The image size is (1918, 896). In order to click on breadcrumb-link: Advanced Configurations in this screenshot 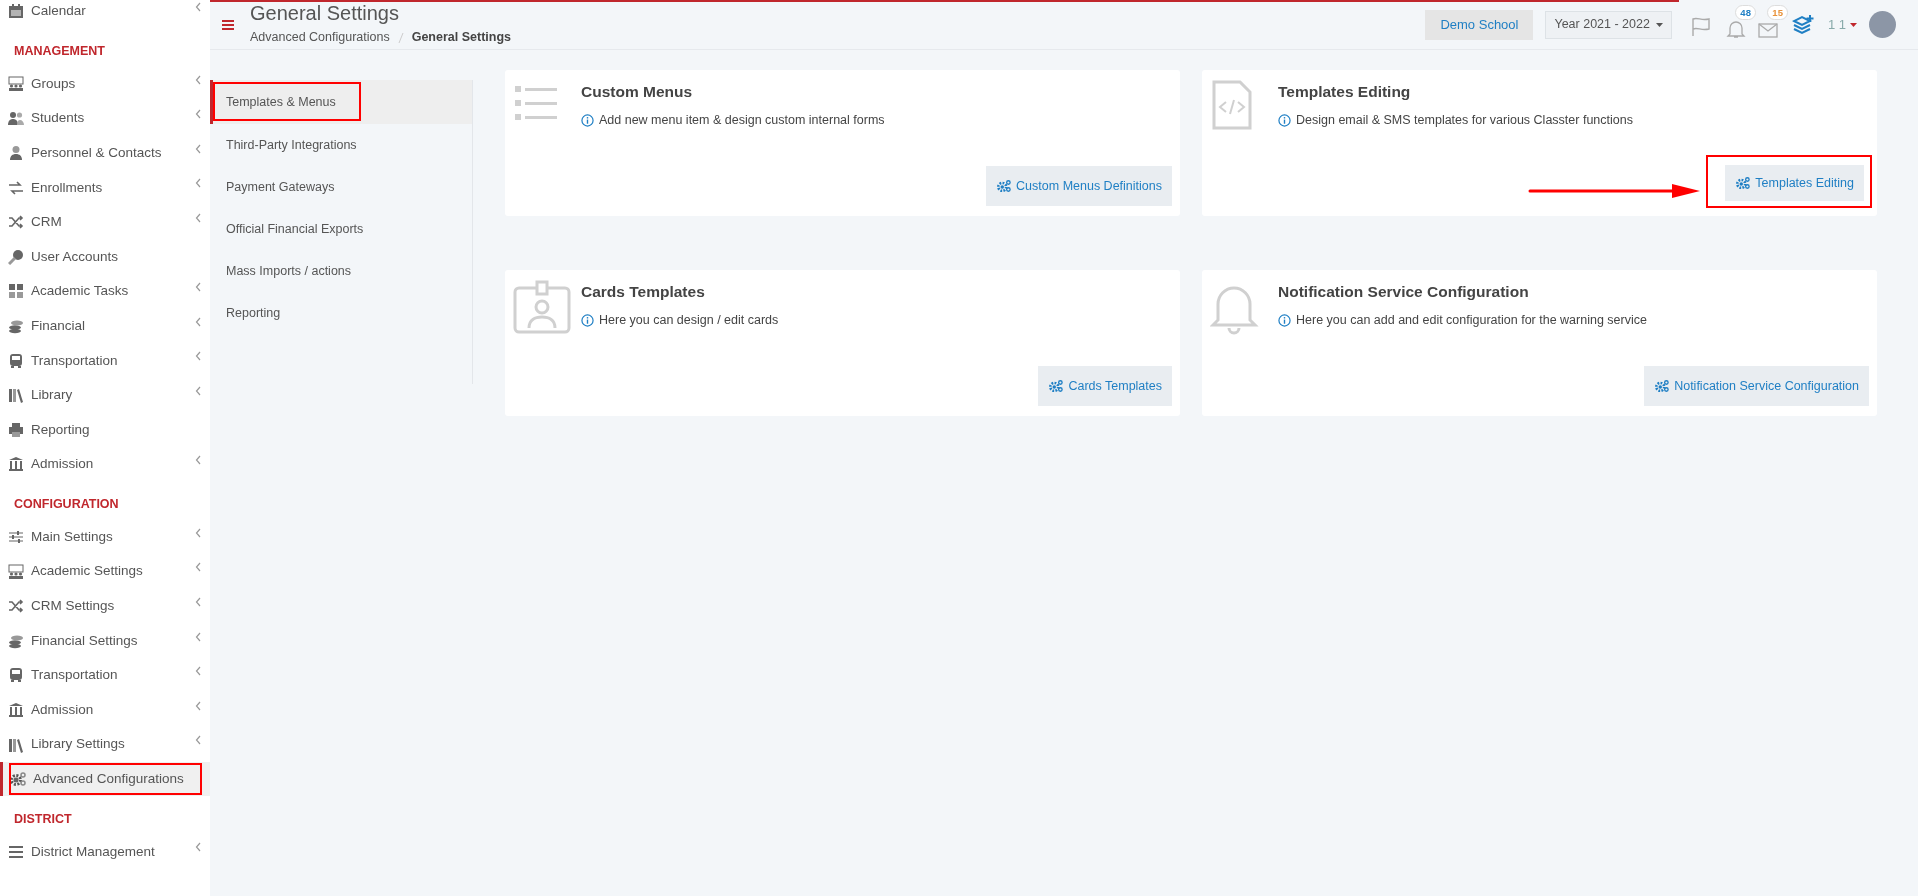, I will do `click(320, 37)`.